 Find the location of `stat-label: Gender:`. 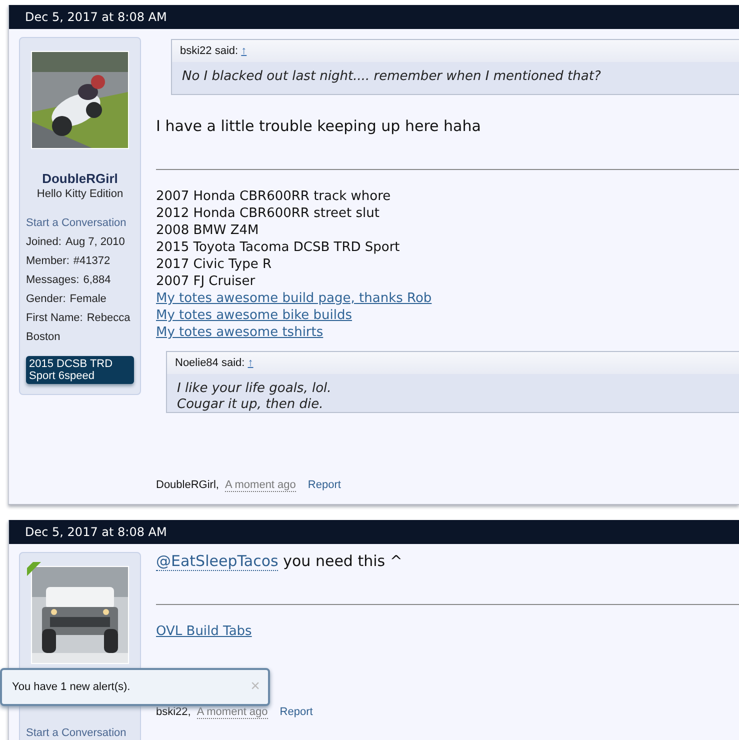

stat-label: Gender: is located at coordinates (46, 299).